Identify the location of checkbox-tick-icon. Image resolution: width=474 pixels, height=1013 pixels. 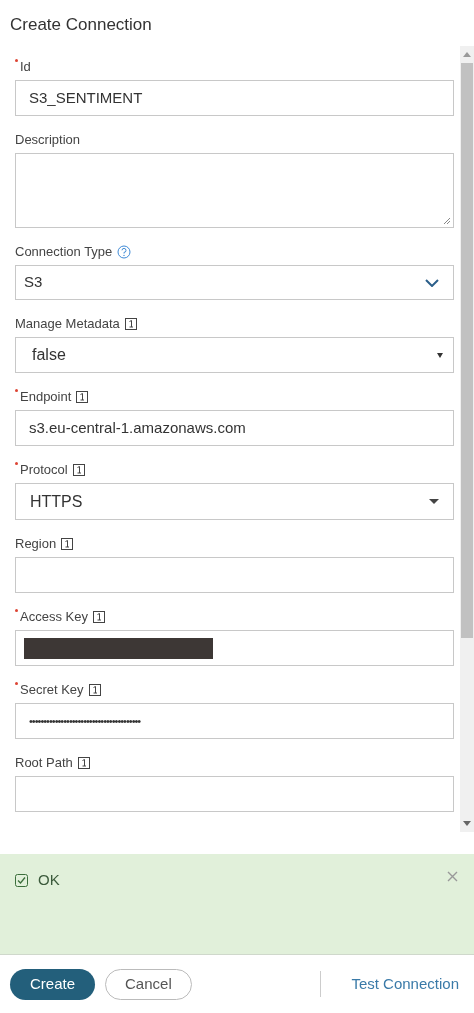
(21, 880).